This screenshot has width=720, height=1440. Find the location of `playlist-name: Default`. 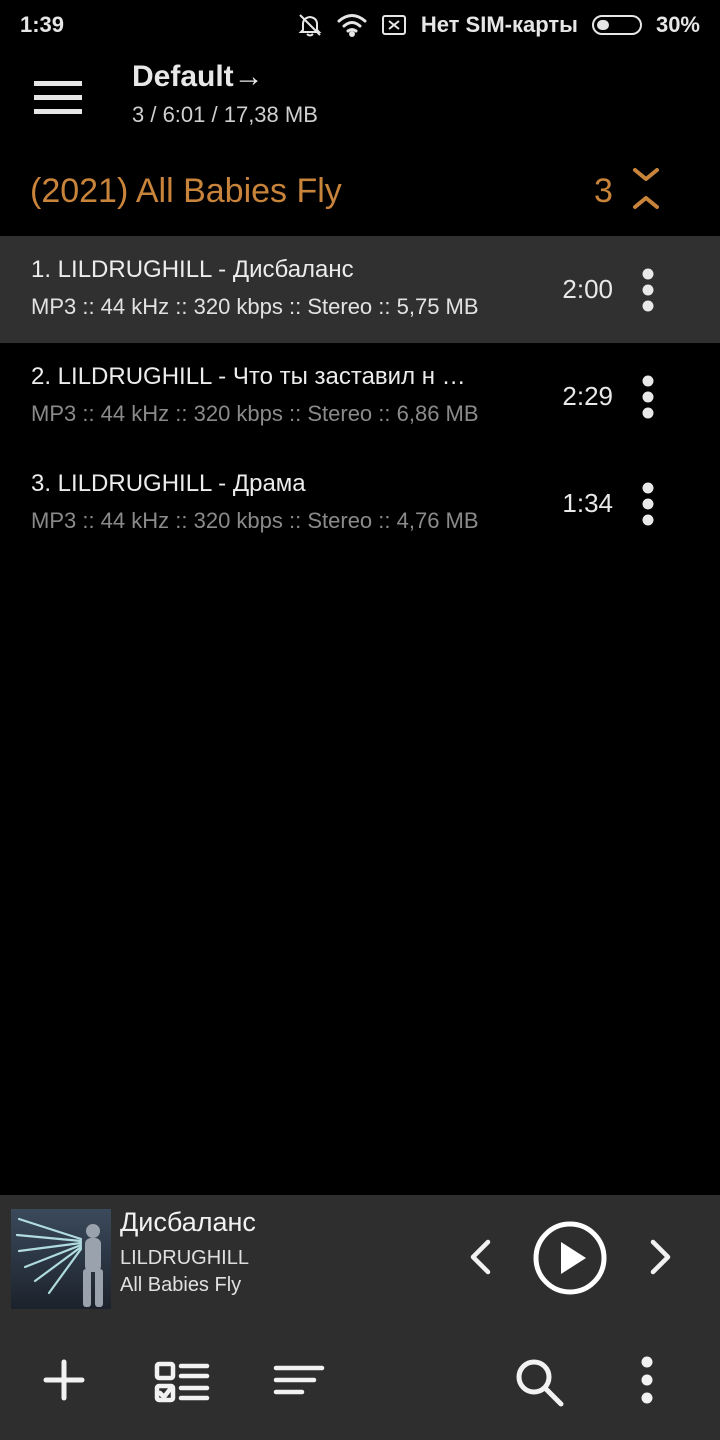

playlist-name: Default is located at coordinates (183, 76).